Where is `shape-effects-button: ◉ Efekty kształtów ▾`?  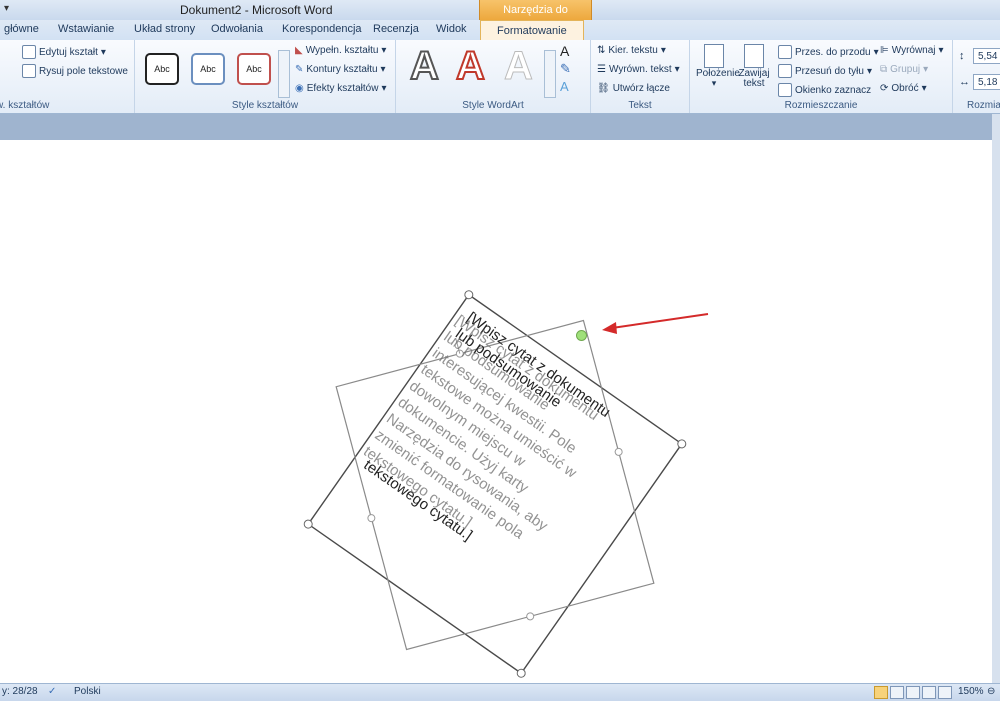 shape-effects-button: ◉ Efekty kształtów ▾ is located at coordinates (340, 88).